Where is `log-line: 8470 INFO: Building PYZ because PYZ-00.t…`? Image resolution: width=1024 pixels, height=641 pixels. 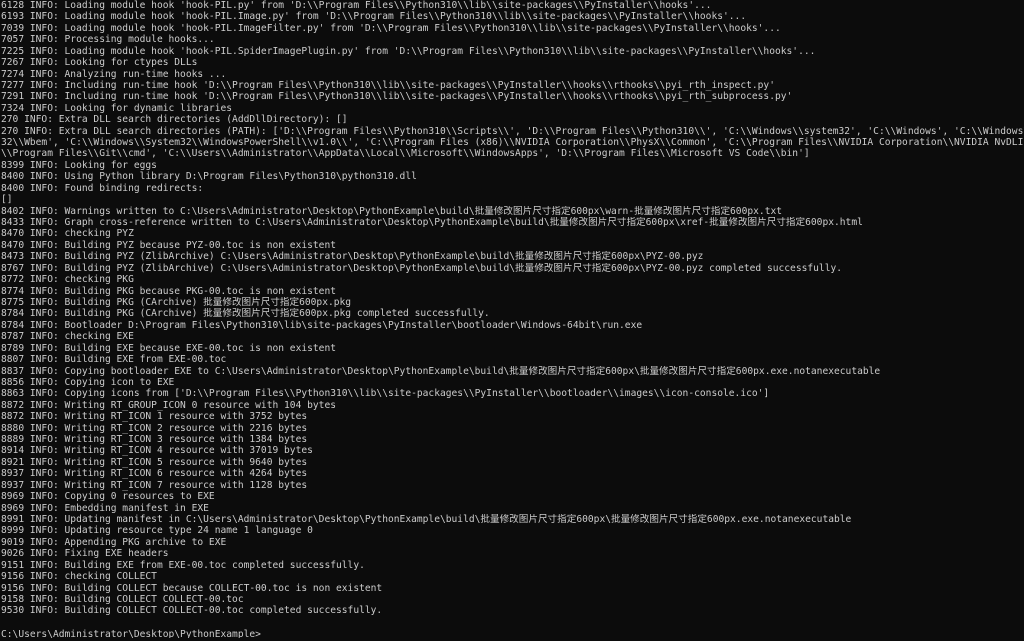 log-line: 8470 INFO: Building PYZ because PYZ-00.t… is located at coordinates (169, 245).